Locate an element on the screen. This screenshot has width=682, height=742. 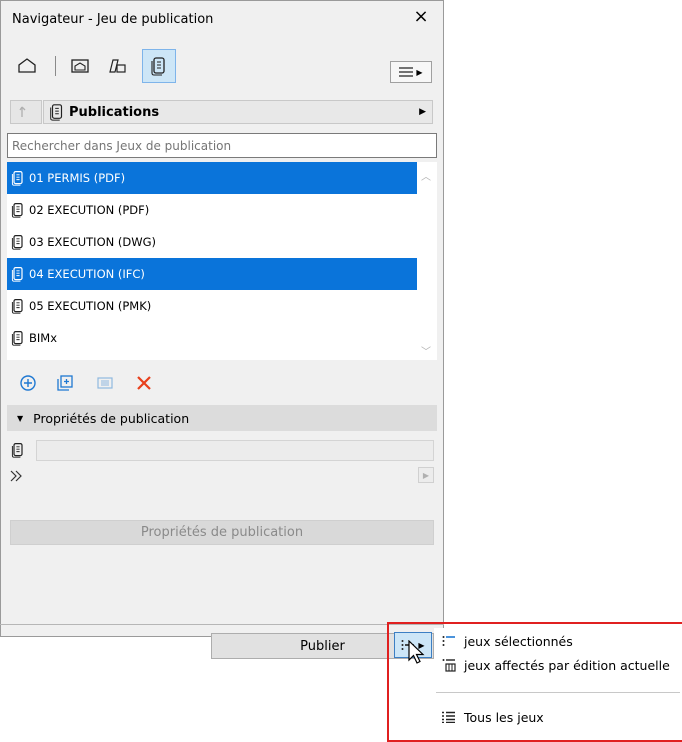
format-expand-button: ▶ is located at coordinates (426, 475).